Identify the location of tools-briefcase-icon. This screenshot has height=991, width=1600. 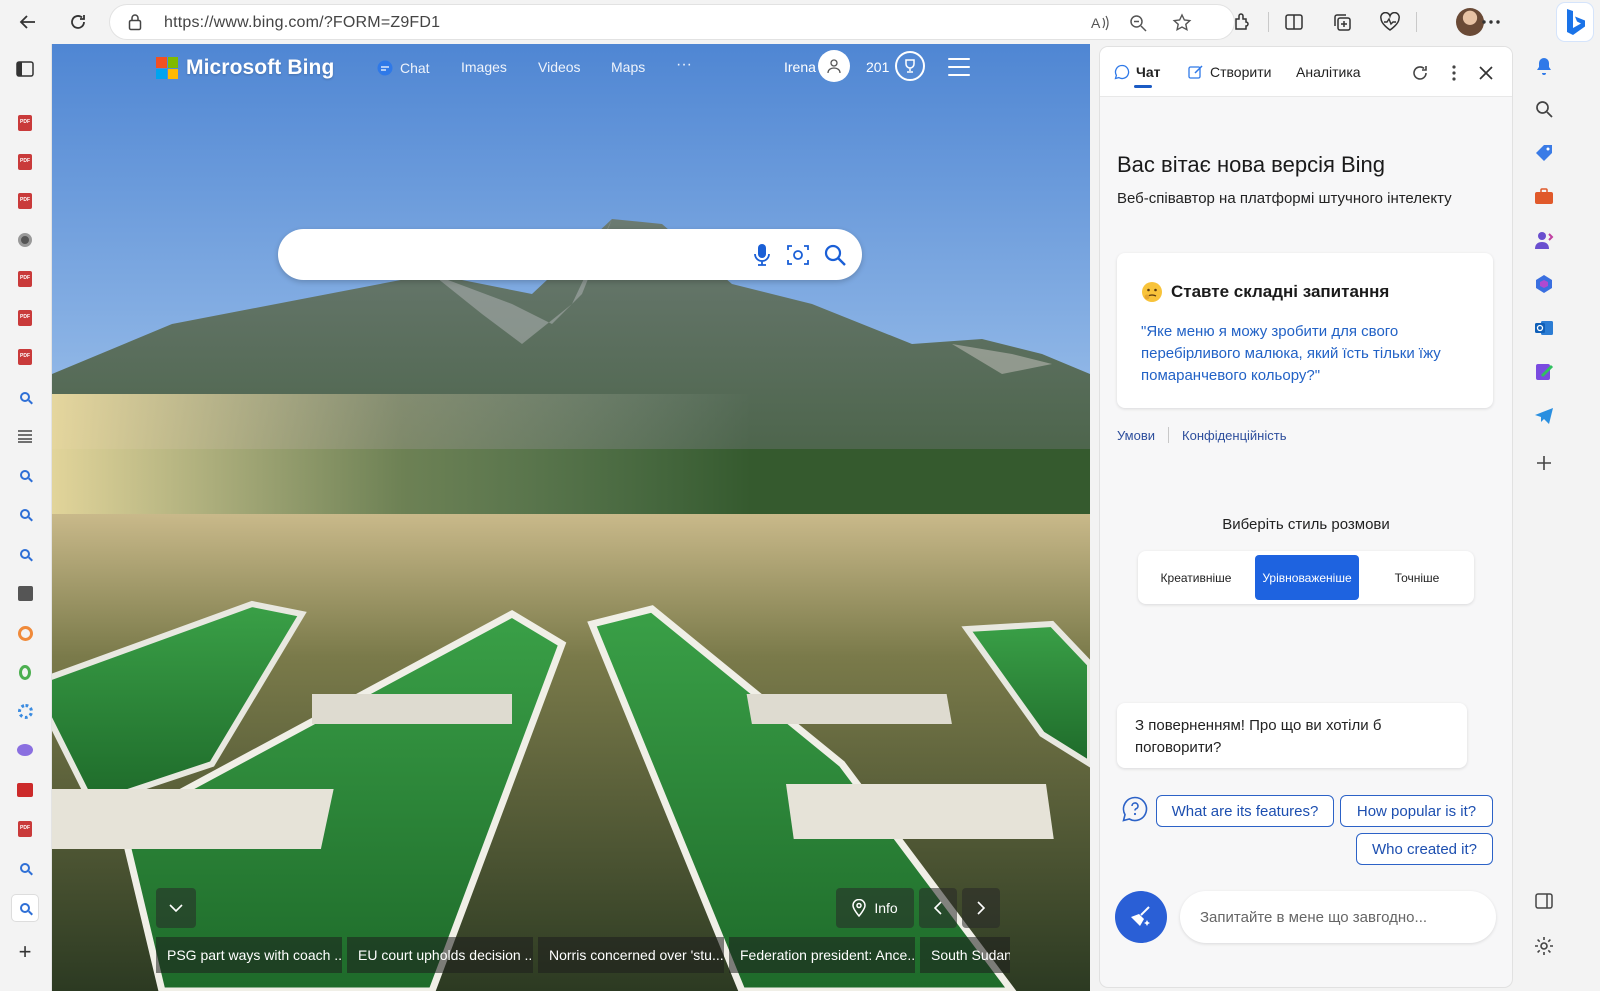
(1544, 196).